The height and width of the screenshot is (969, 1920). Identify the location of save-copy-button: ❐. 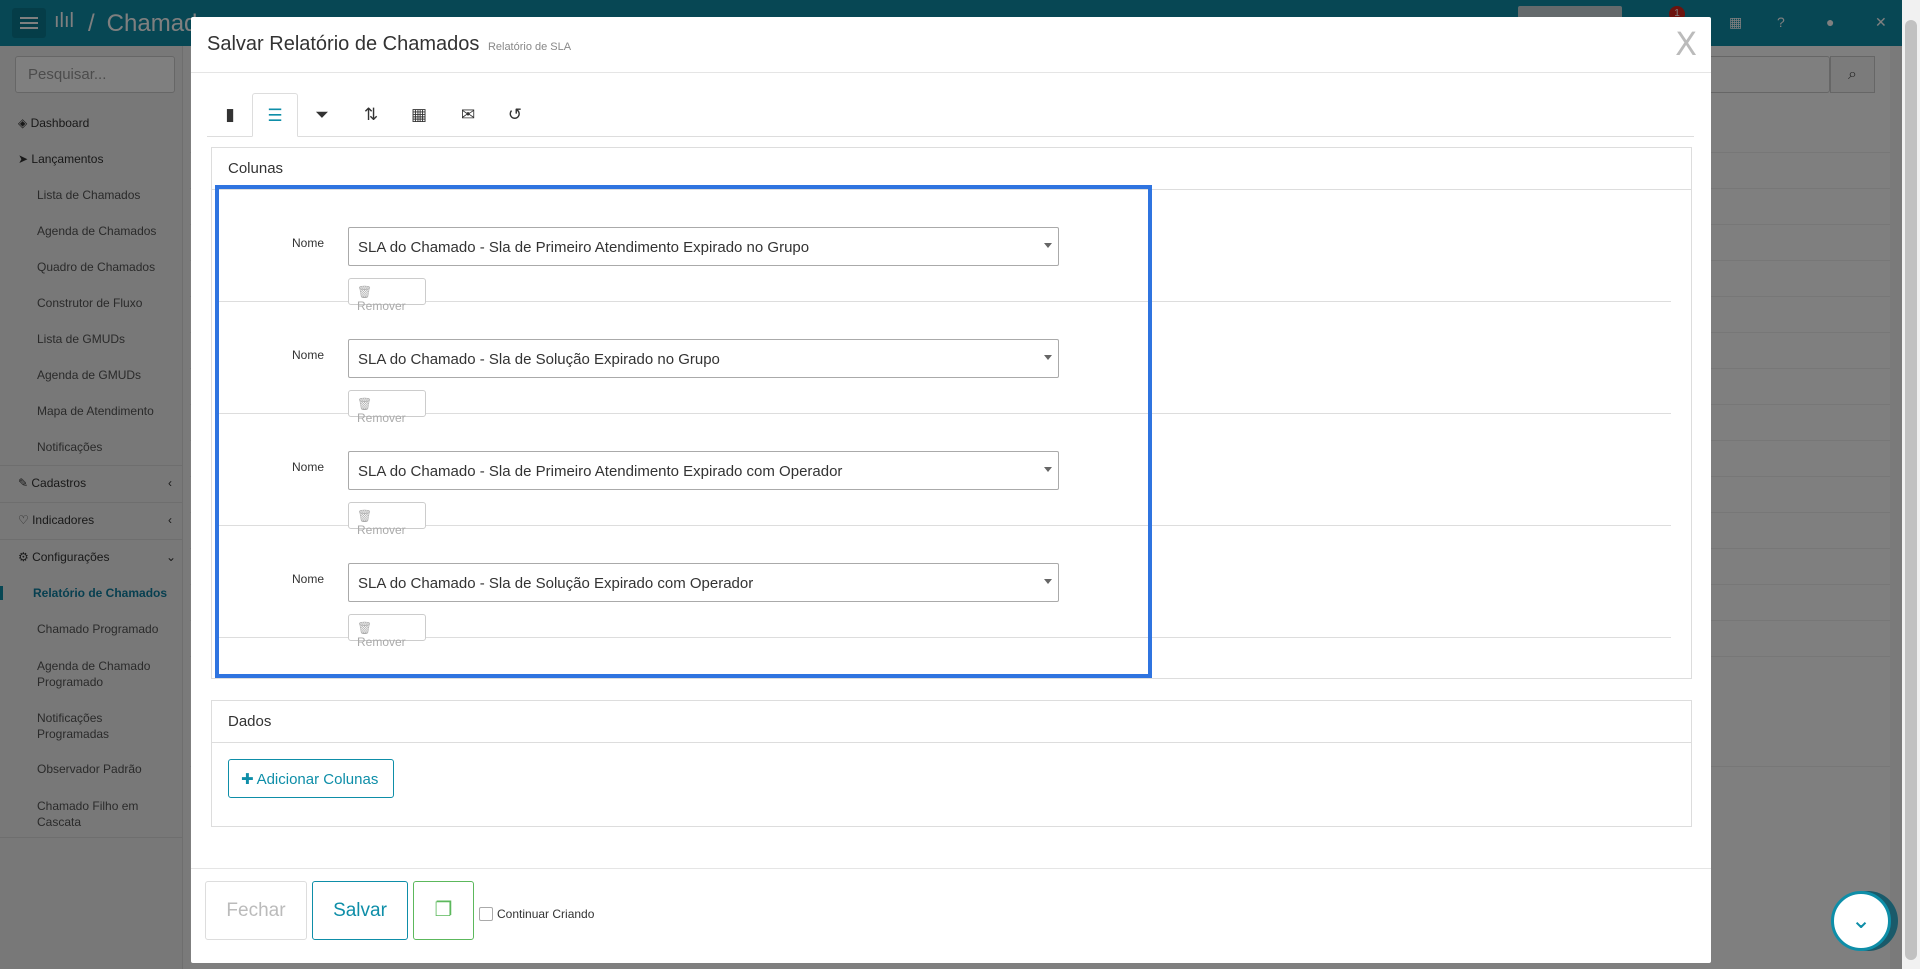
(443, 910).